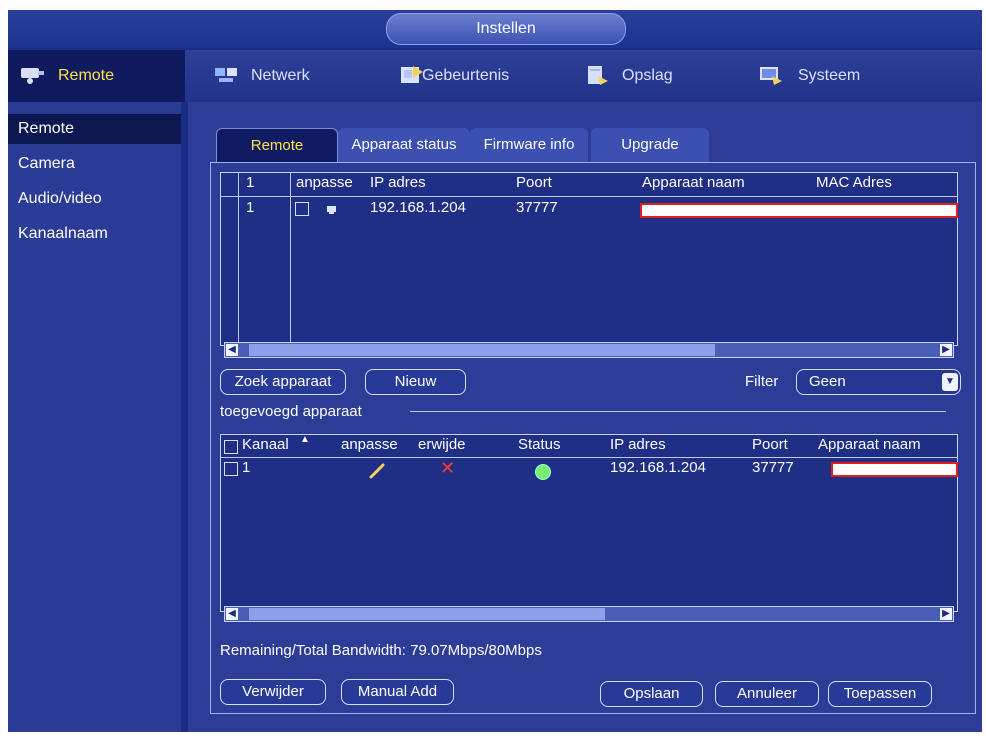 The height and width of the screenshot is (740, 986). I want to click on top-nav-remote-label: Remote, so click(86, 75).